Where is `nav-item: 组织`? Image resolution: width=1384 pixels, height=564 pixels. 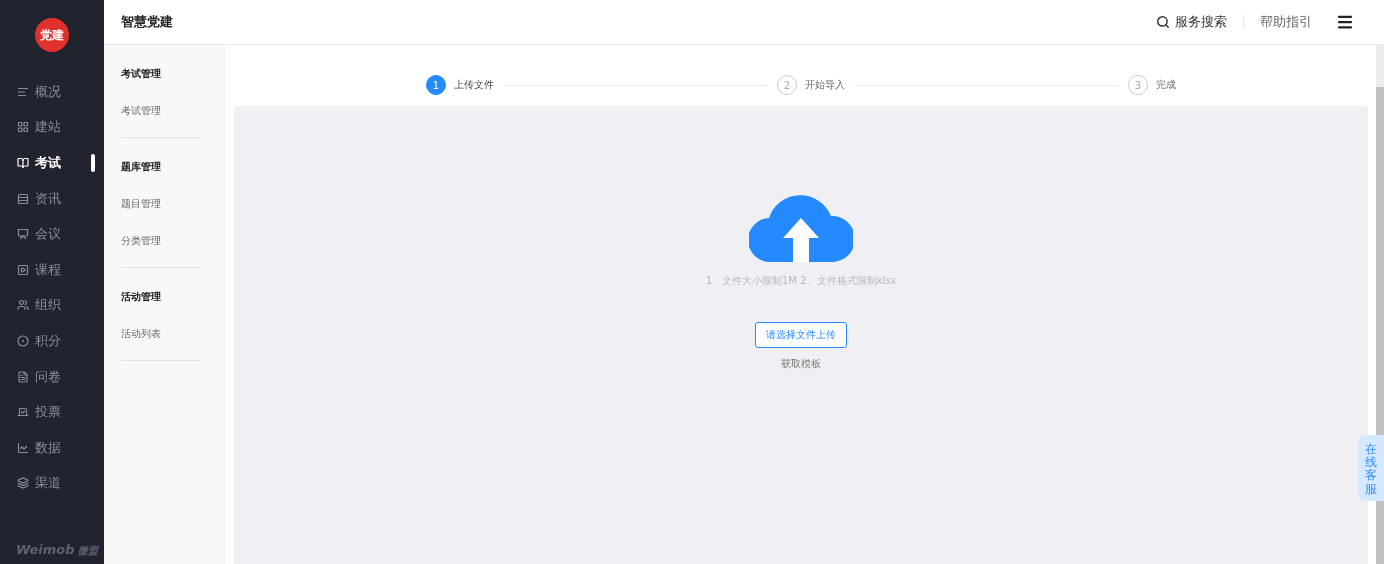 nav-item: 组织 is located at coordinates (52, 305).